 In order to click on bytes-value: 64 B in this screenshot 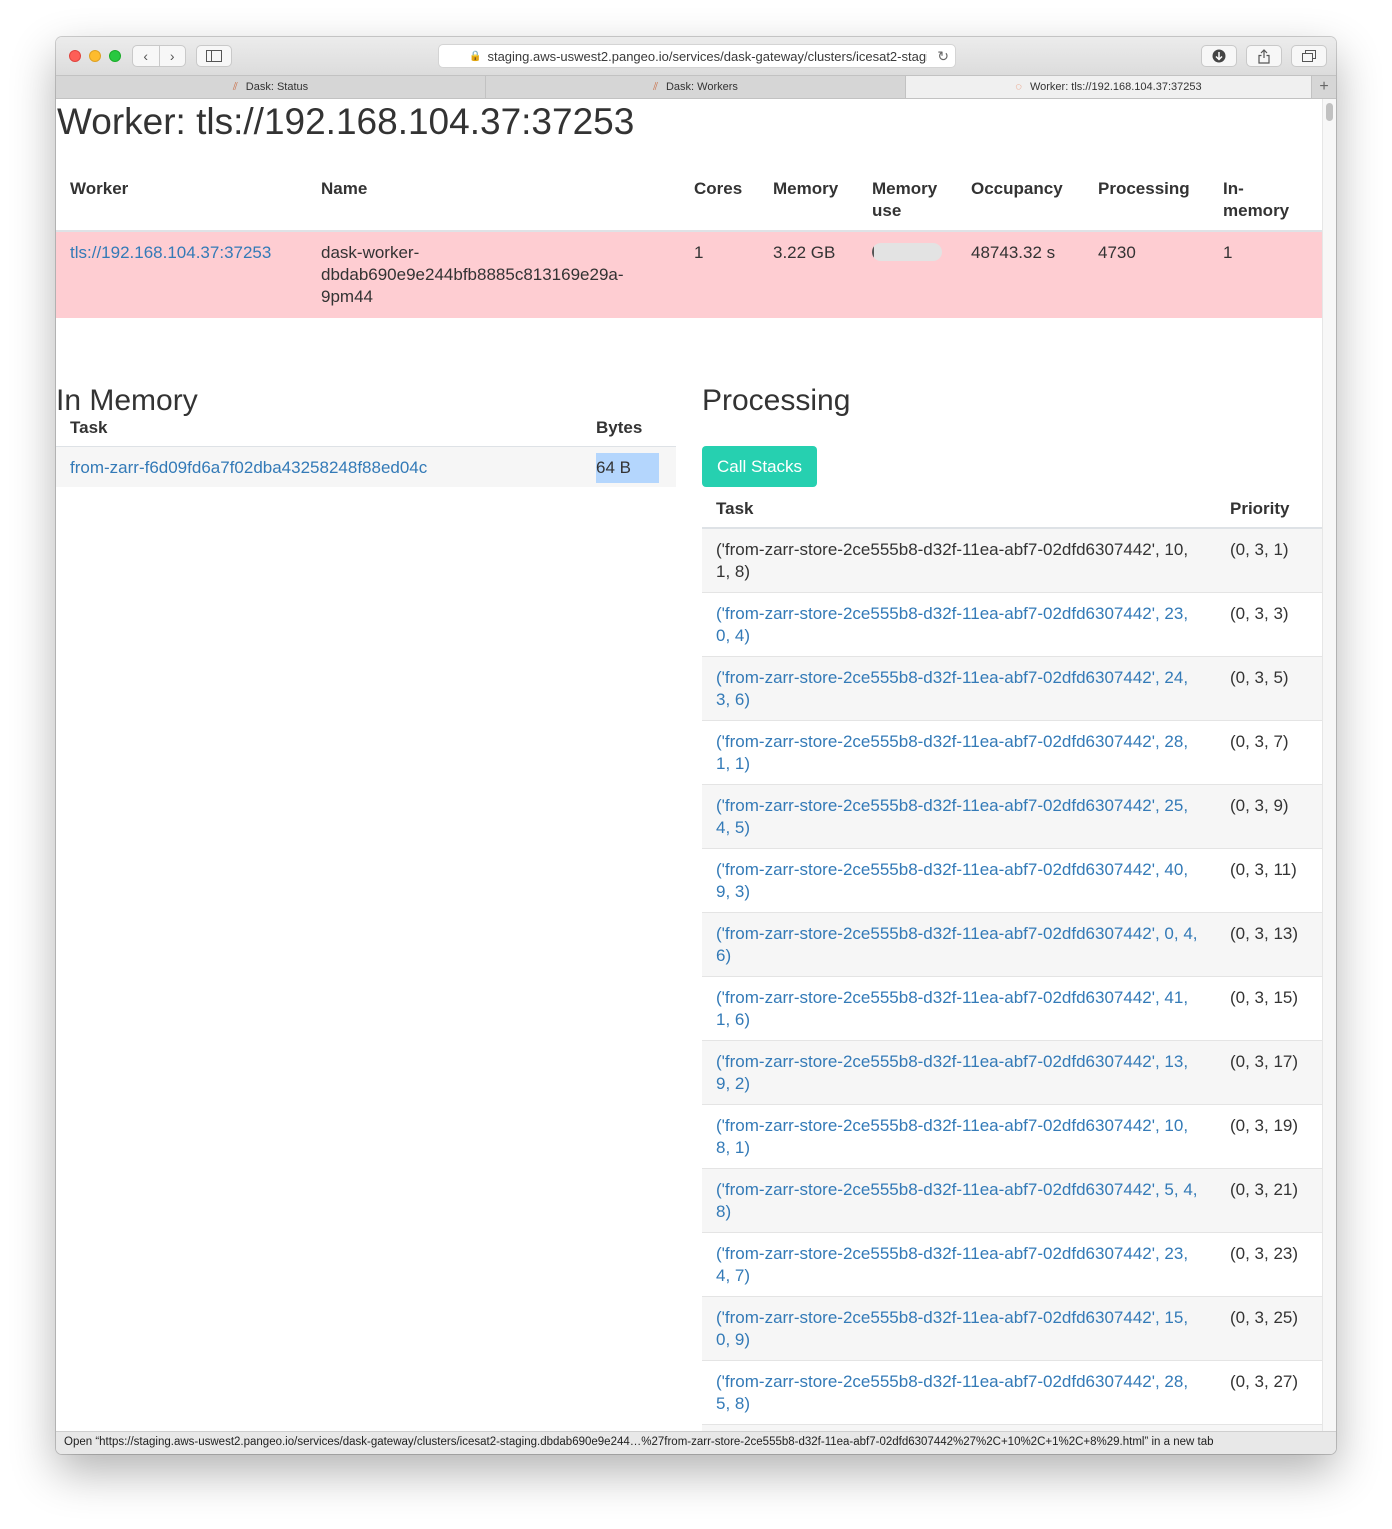, I will do `click(627, 468)`.